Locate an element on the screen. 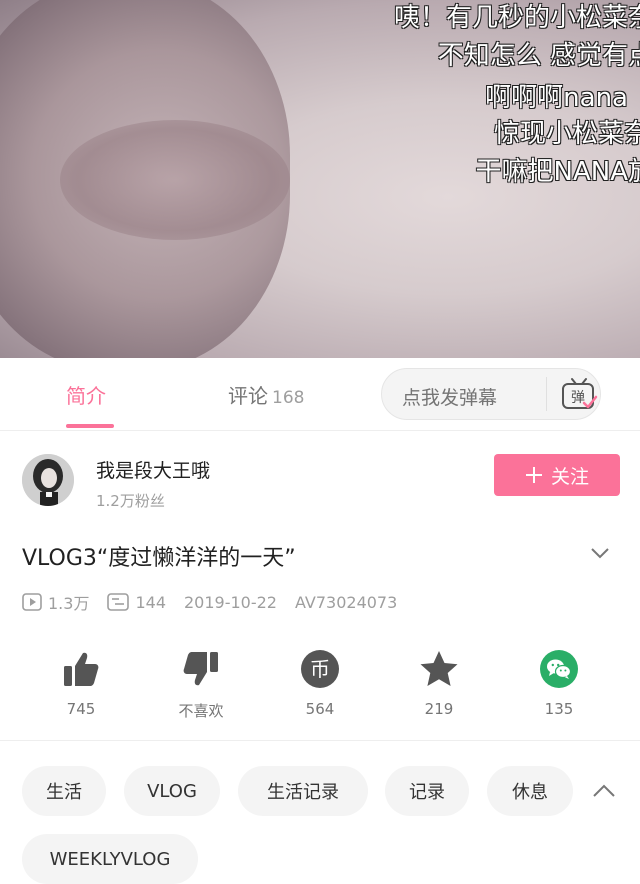  view-count-text: 1.3万 is located at coordinates (69, 603).